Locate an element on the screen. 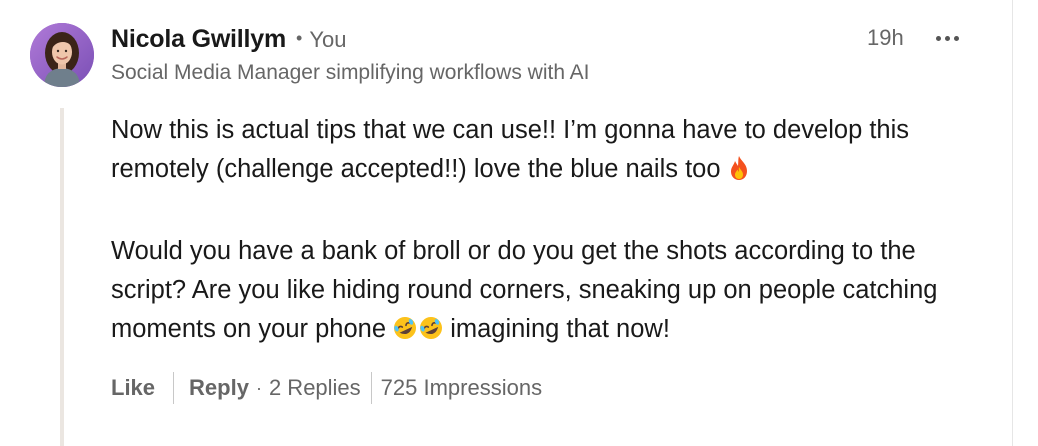  comment-actions-bar: Like Reply · 2 Replies 725 Impressions is located at coordinates (326, 388).